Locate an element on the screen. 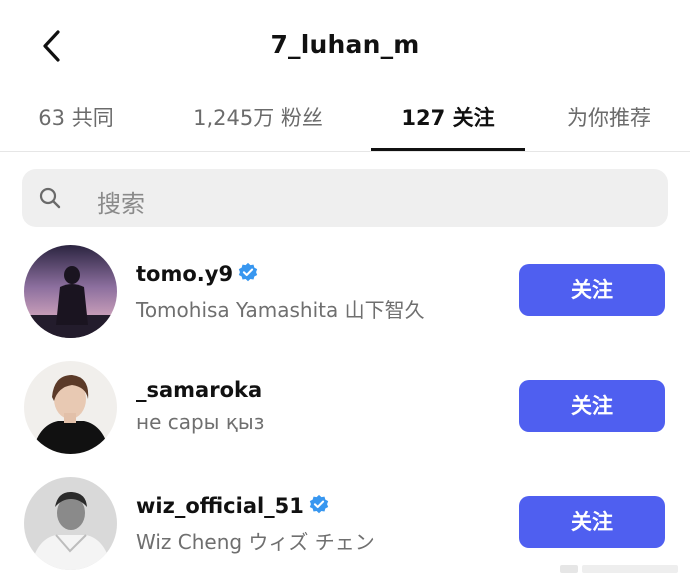 This screenshot has height=583, width=690. search-input: 搜索 is located at coordinates (345, 198).